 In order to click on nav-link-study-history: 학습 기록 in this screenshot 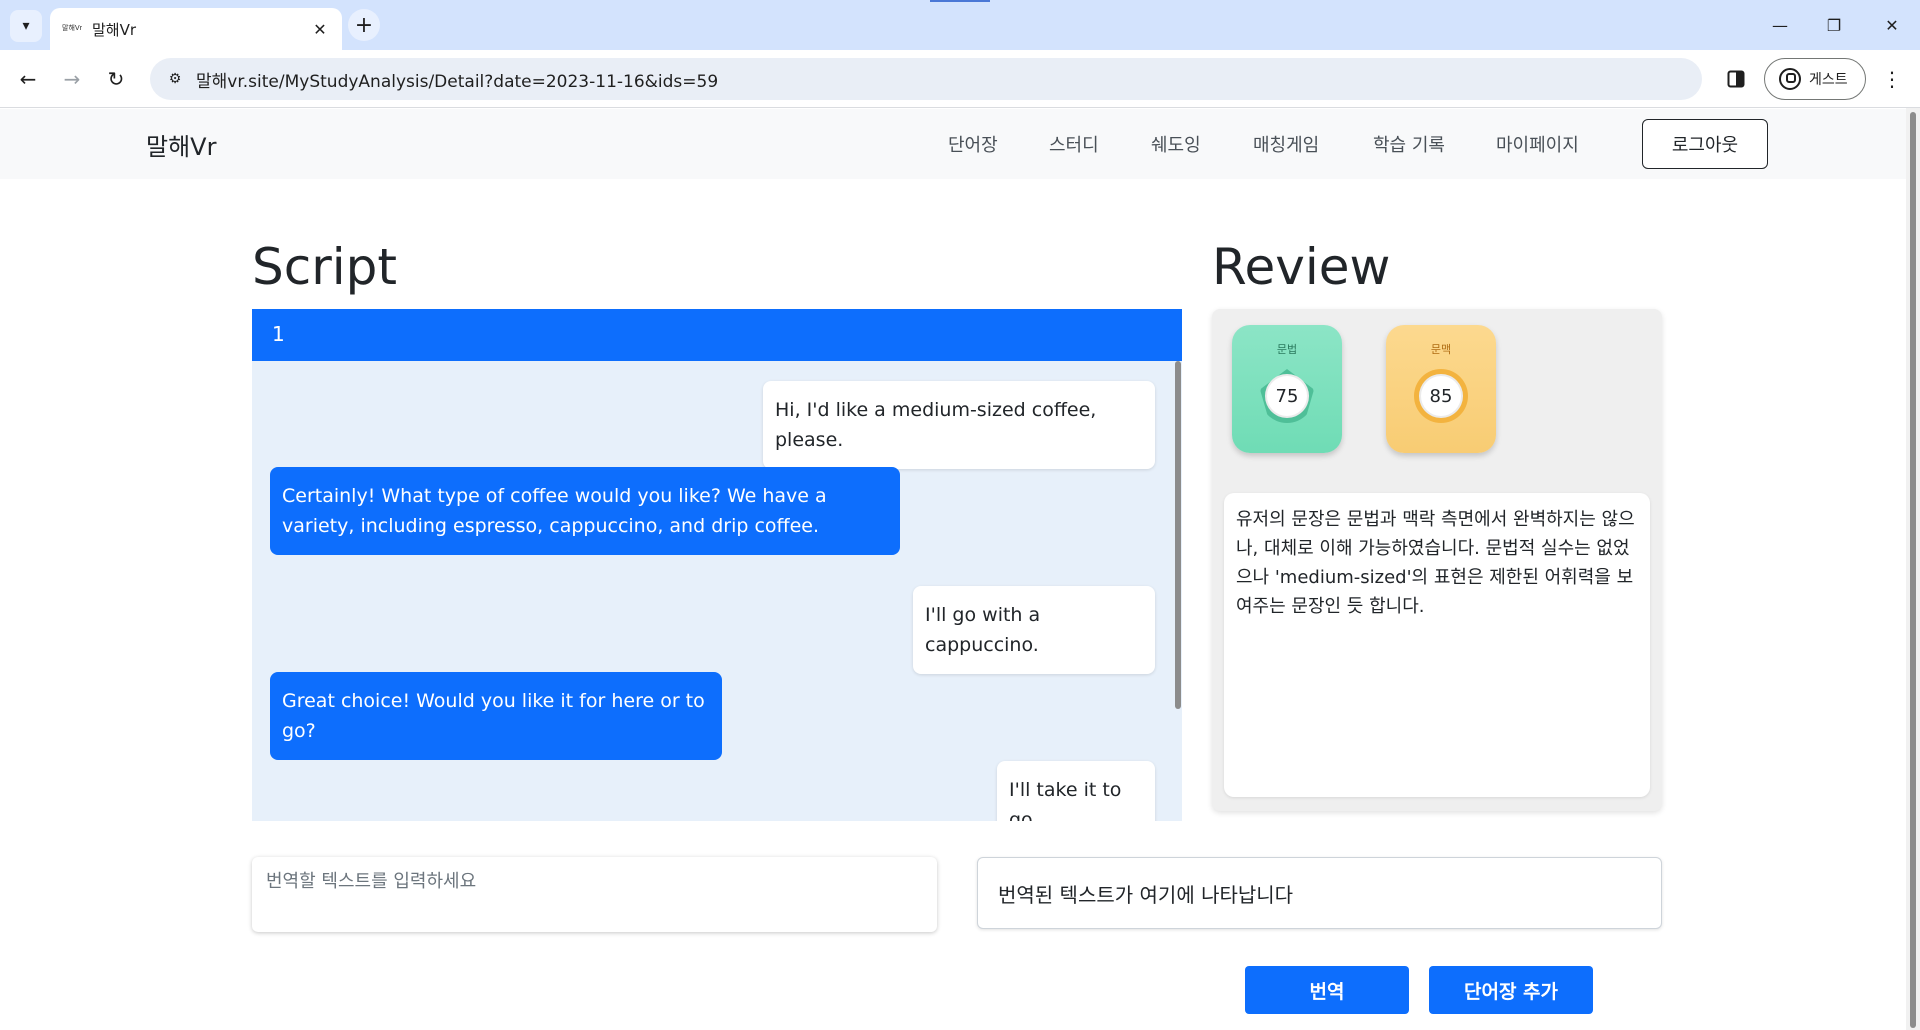, I will do `click(1409, 144)`.